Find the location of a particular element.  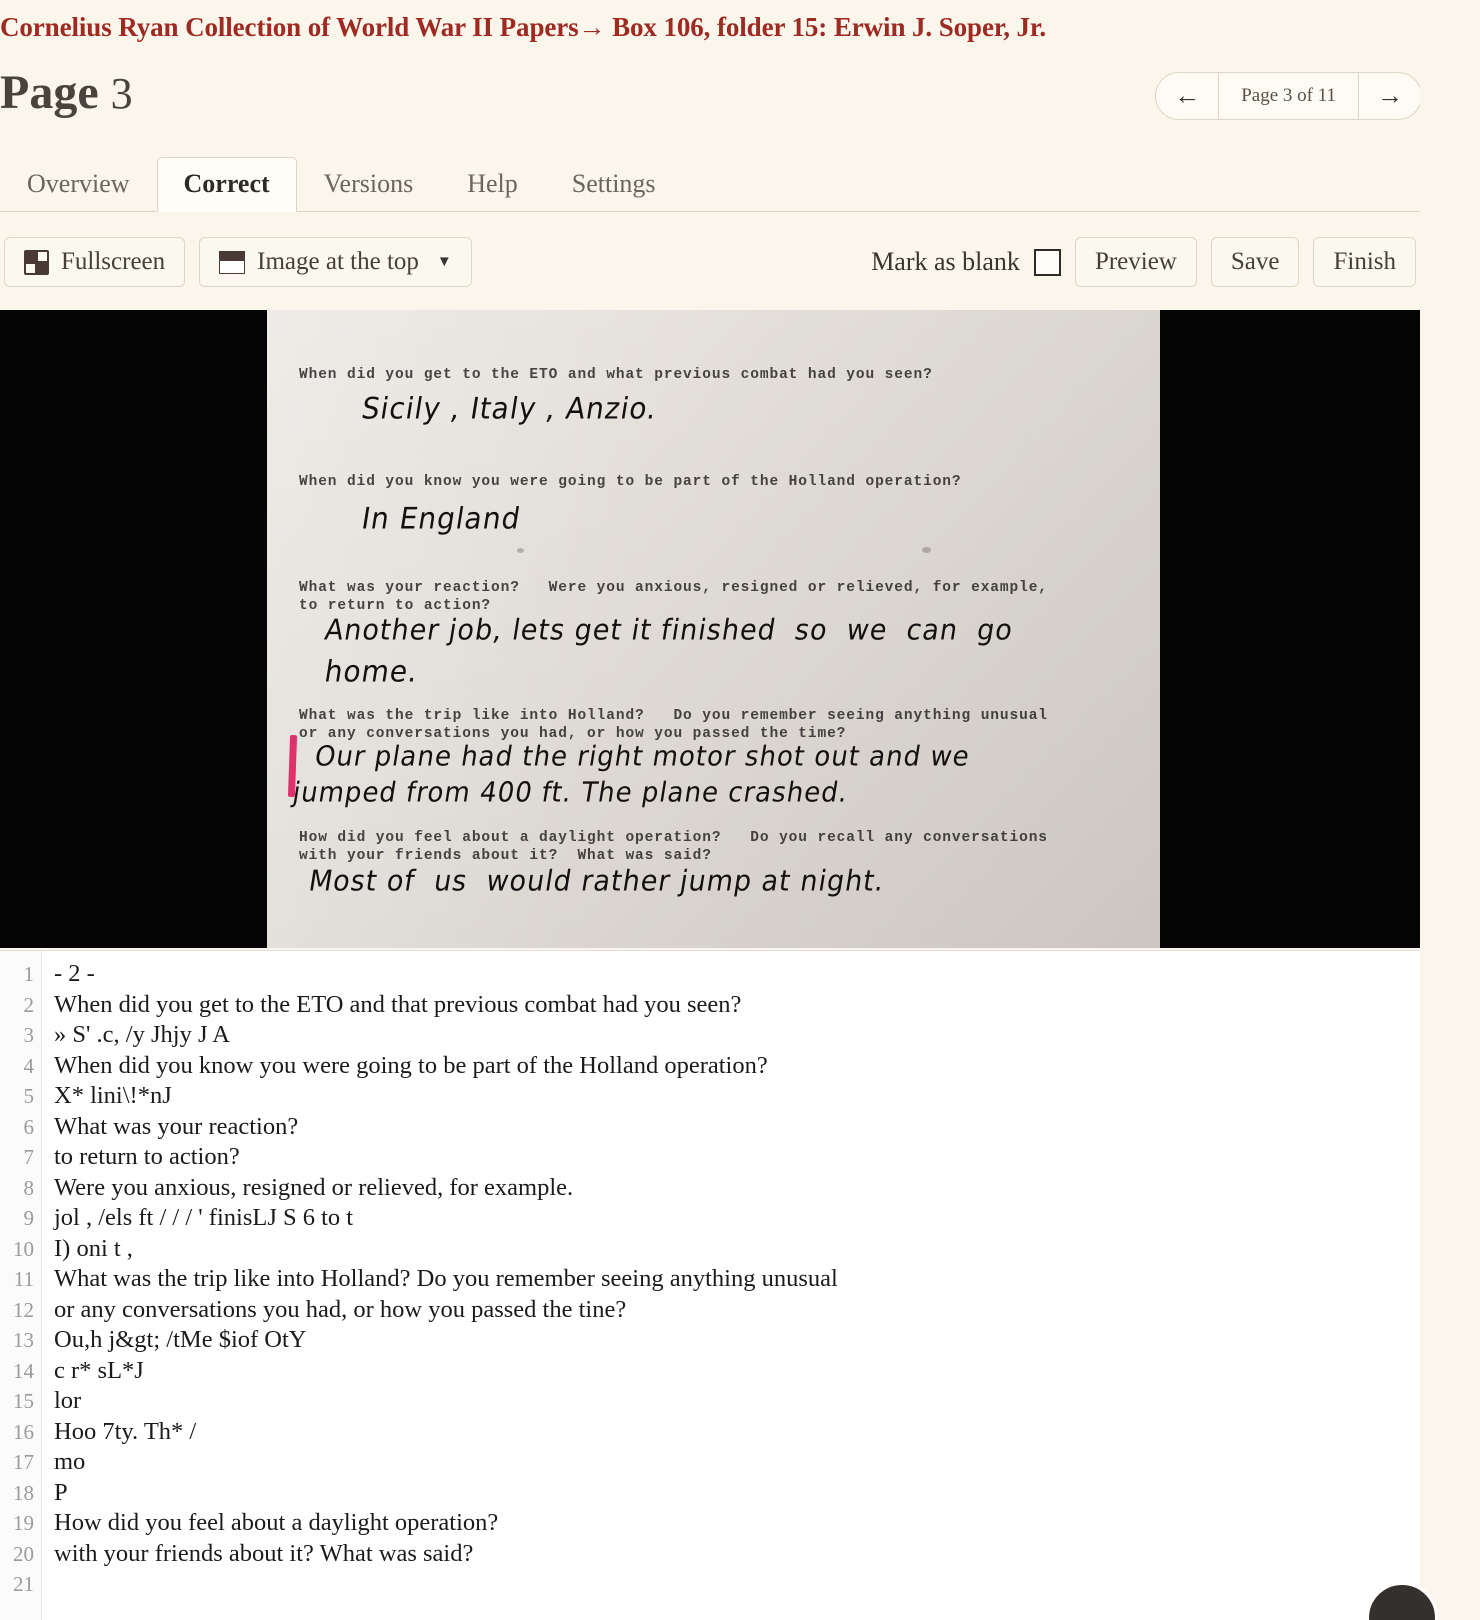

layout-image-top-icon is located at coordinates (232, 262).